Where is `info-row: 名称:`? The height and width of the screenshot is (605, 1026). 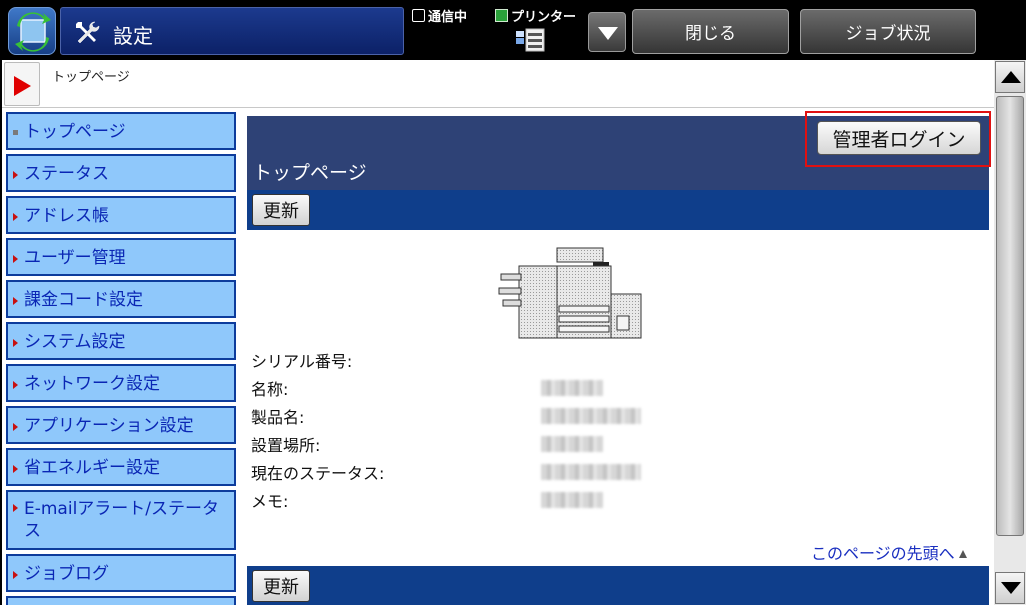
info-row: 名称: is located at coordinates (601, 388).